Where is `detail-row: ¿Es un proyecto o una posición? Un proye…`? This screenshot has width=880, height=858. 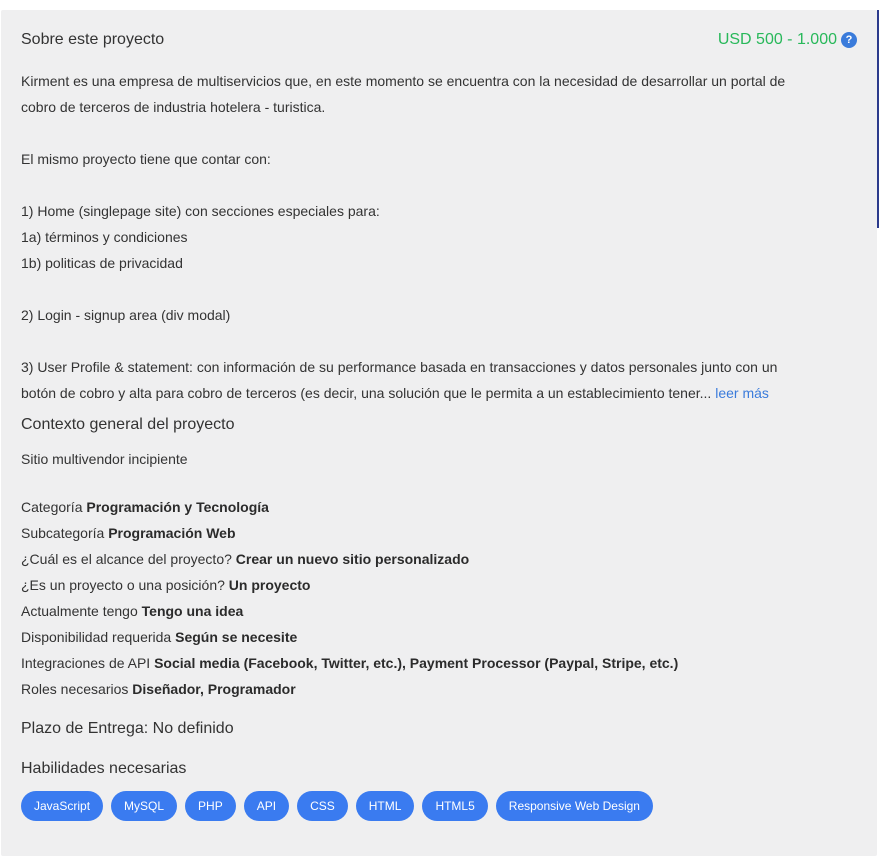 detail-row: ¿Es un proyecto o una posición? Un proye… is located at coordinates (439, 585).